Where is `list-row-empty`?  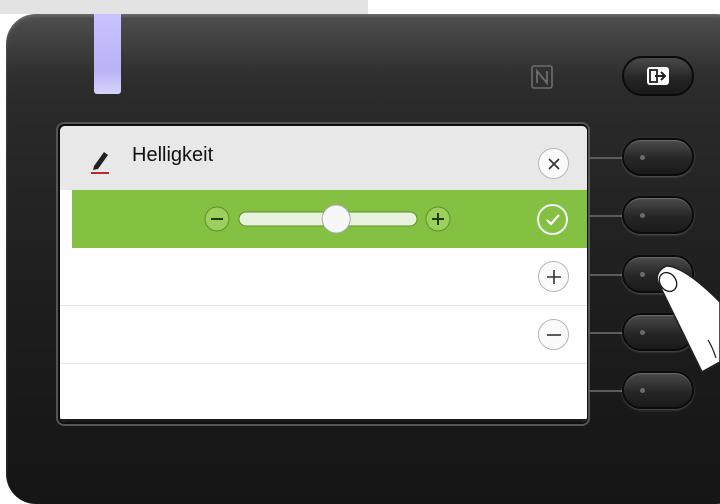 list-row-empty is located at coordinates (323, 392).